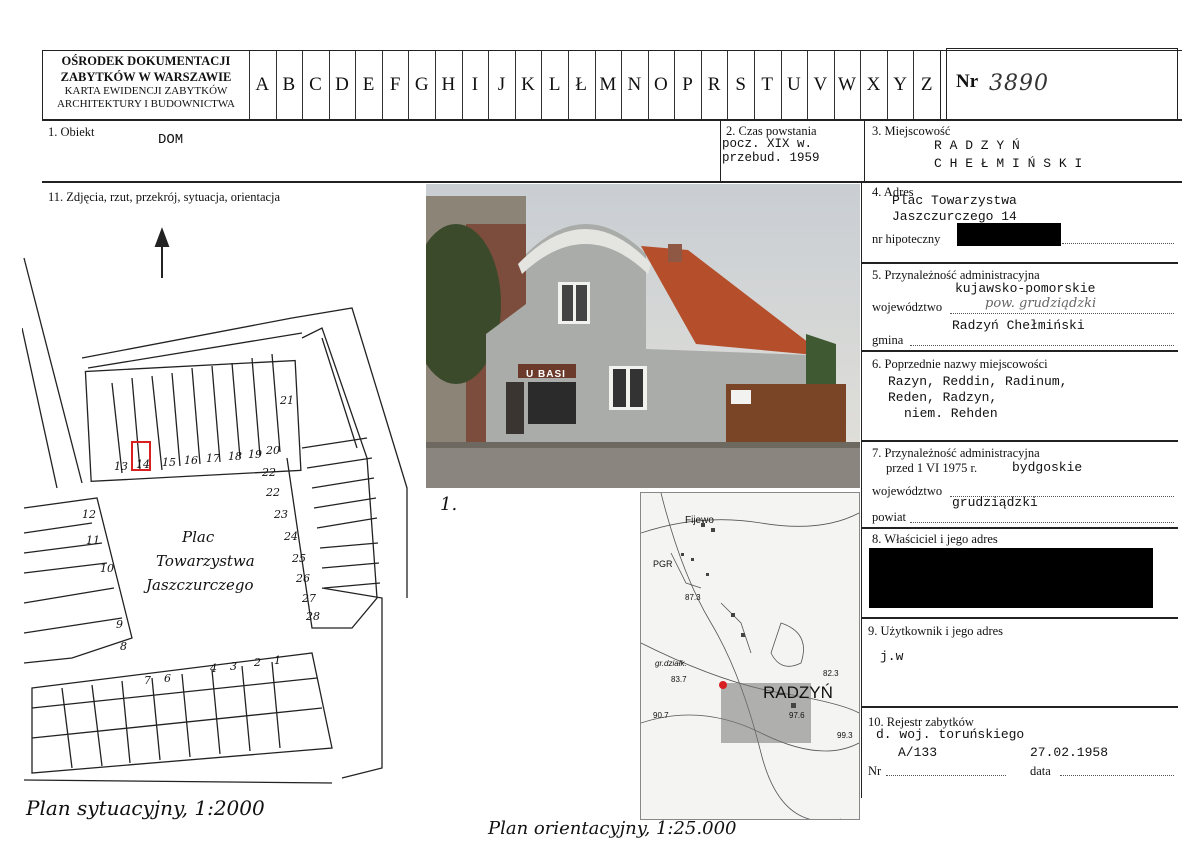  I want to click on plot-number: 14, so click(143, 464).